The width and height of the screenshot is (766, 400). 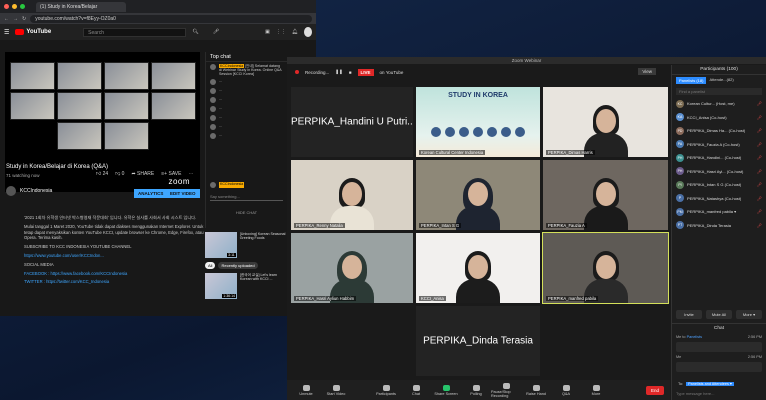 What do you see at coordinates (171, 174) in the screenshot?
I see `save-button: ≡+ SAVE` at bounding box center [171, 174].